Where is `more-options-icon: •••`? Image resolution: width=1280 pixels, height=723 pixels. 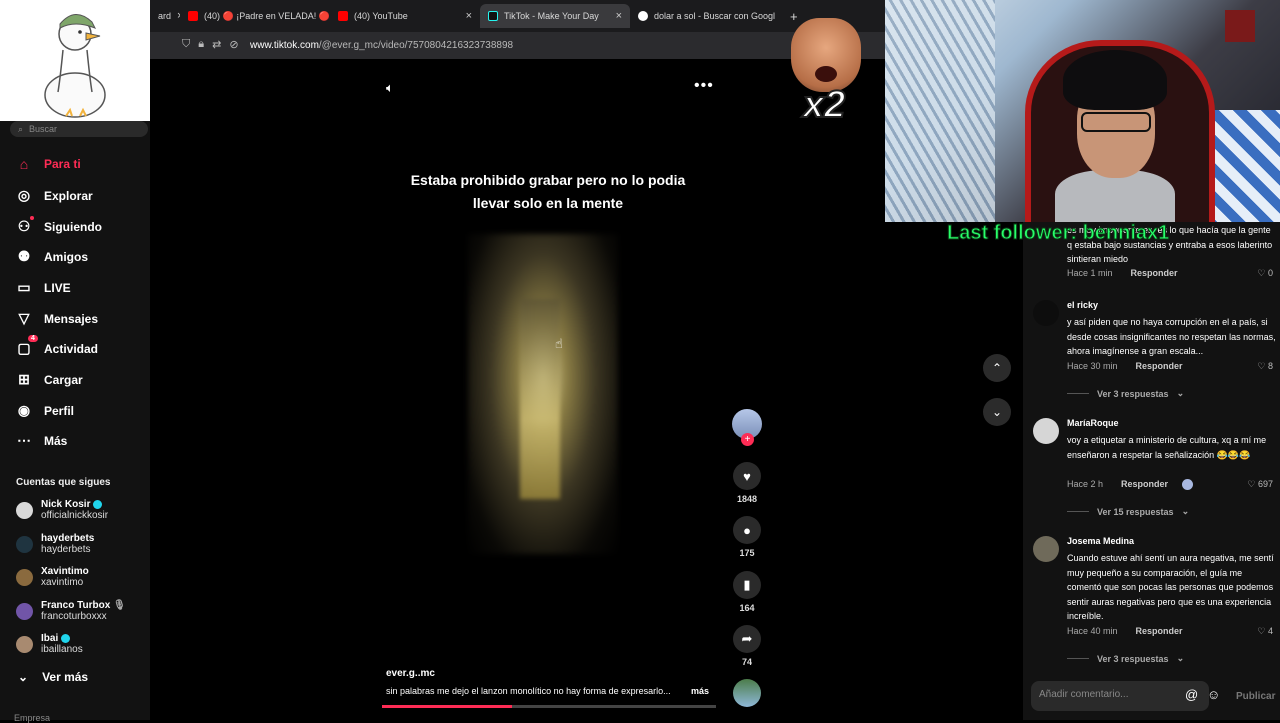
more-options-icon: ••• is located at coordinates (704, 86).